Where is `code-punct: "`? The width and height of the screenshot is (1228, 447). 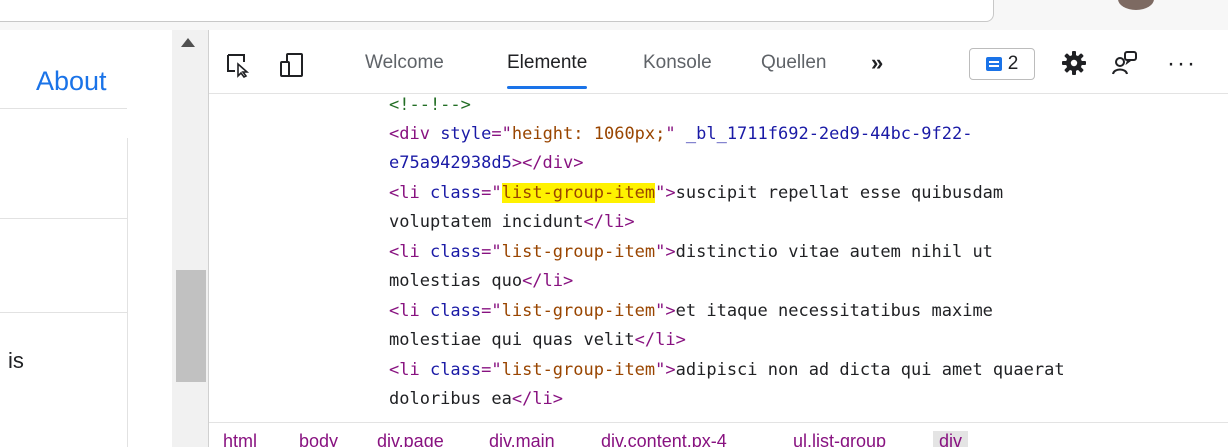 code-punct: " is located at coordinates (675, 134).